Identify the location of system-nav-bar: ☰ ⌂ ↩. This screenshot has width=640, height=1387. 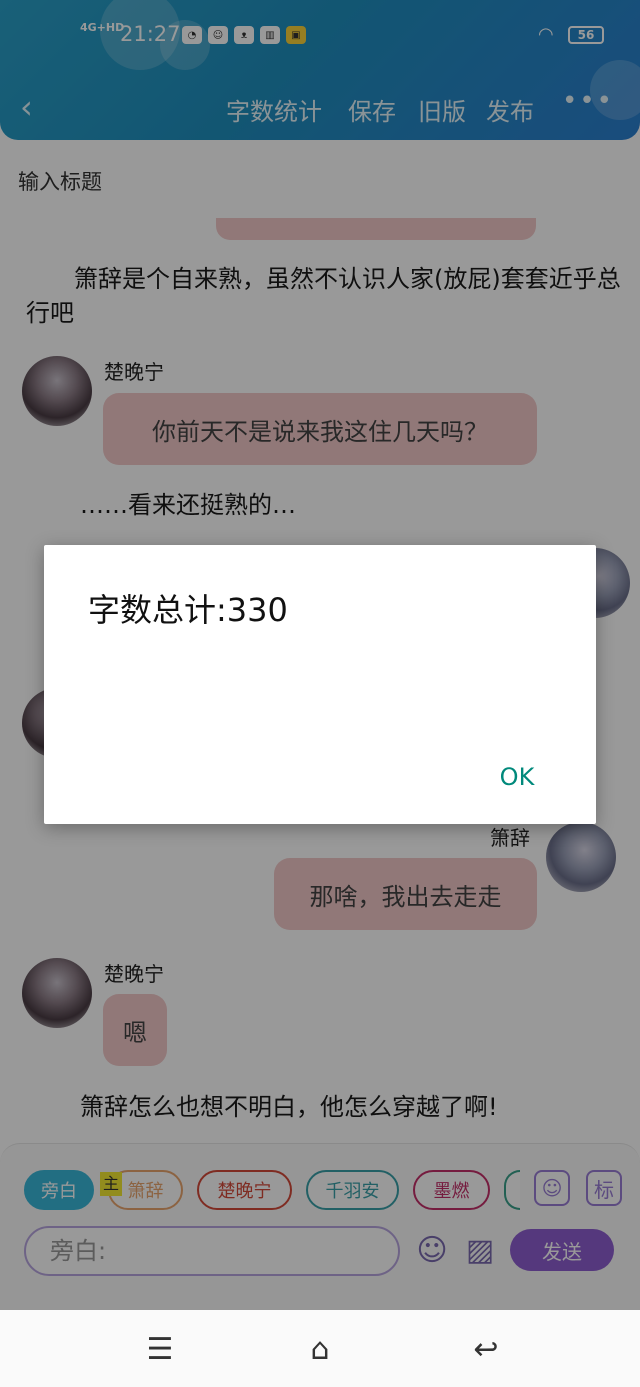
(320, 1350).